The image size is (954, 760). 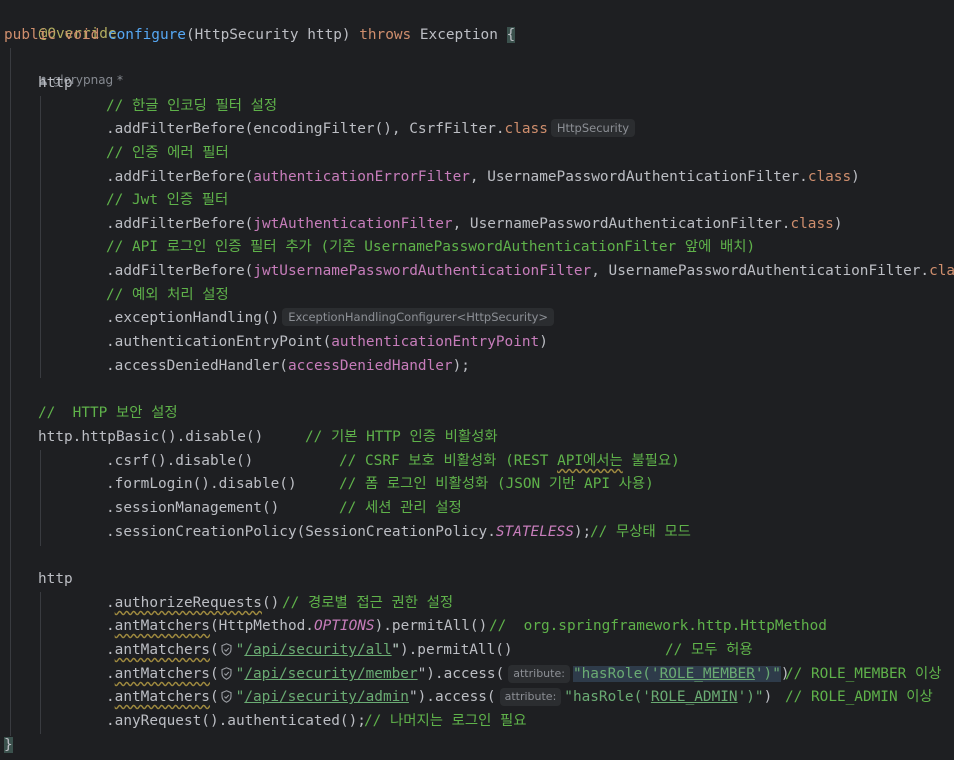 I want to click on string: "hasRole(', so click(x=616, y=674).